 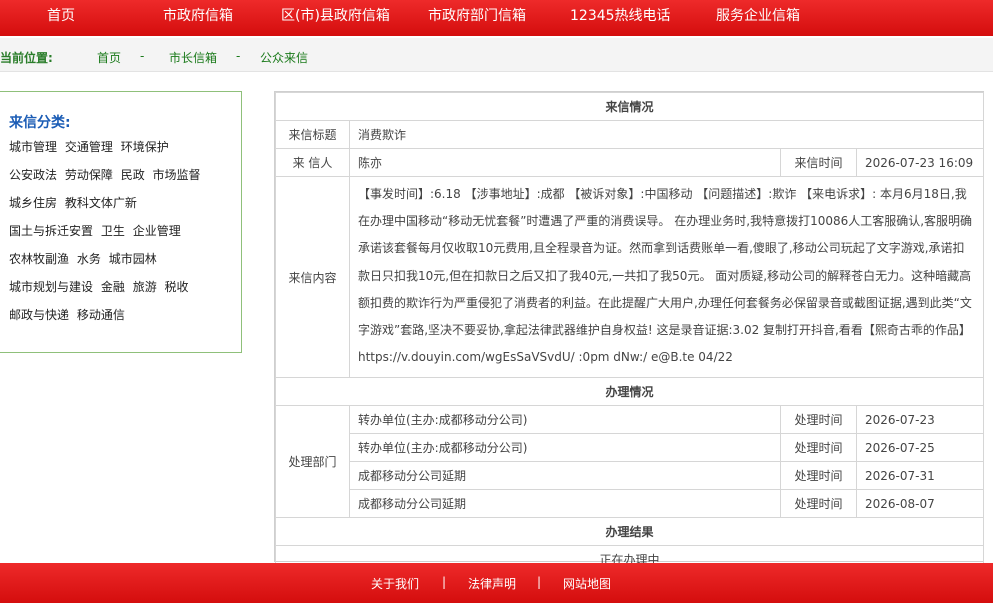 What do you see at coordinates (335, 18) in the screenshot?
I see `nav-district-gov-mailbox: 区(市)县政府信箱` at bounding box center [335, 18].